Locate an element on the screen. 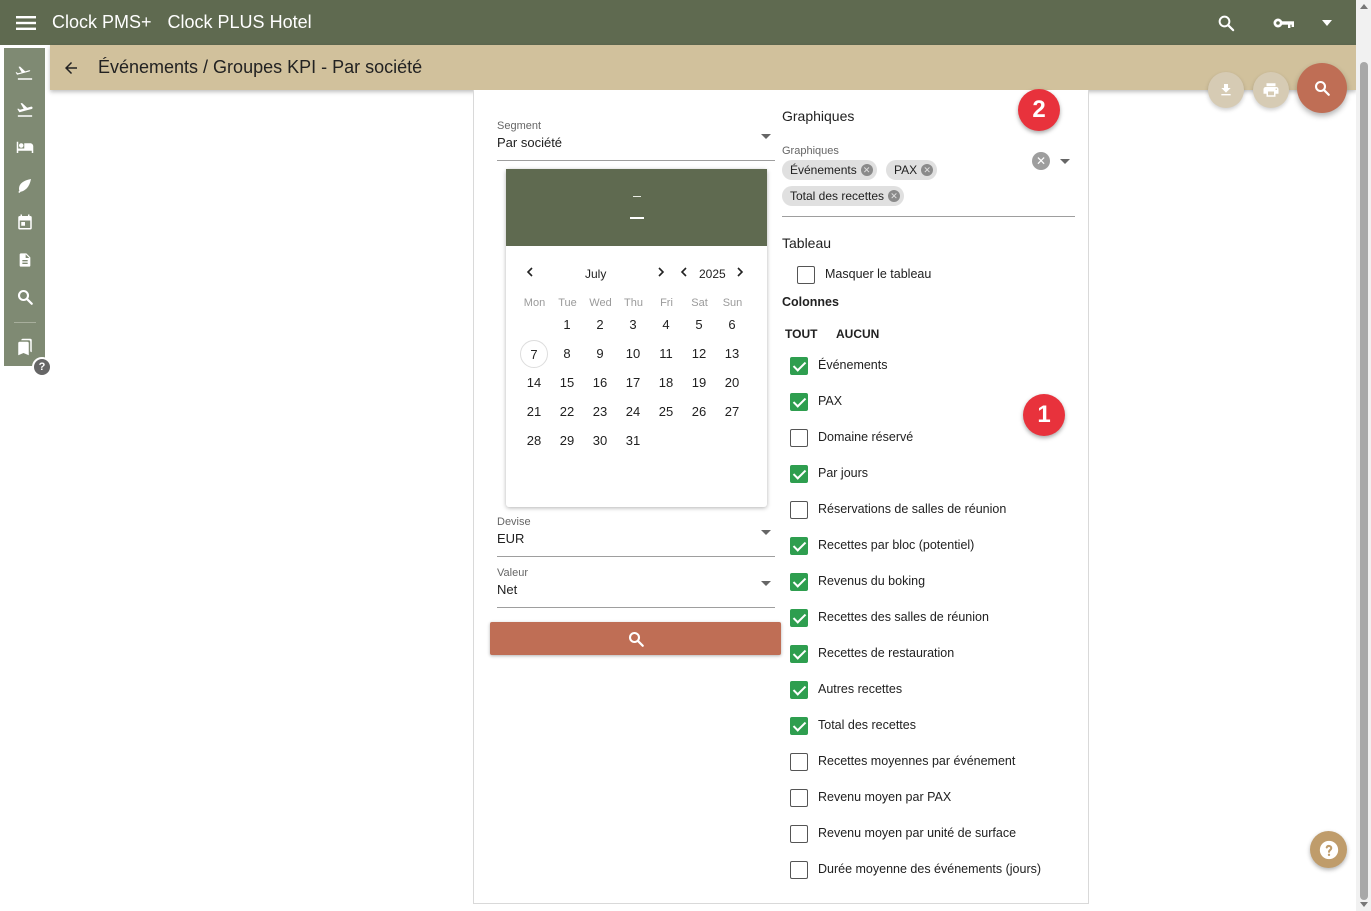 Image resolution: width=1371 pixels, height=911 pixels. select-all-button: TOUT is located at coordinates (801, 334).